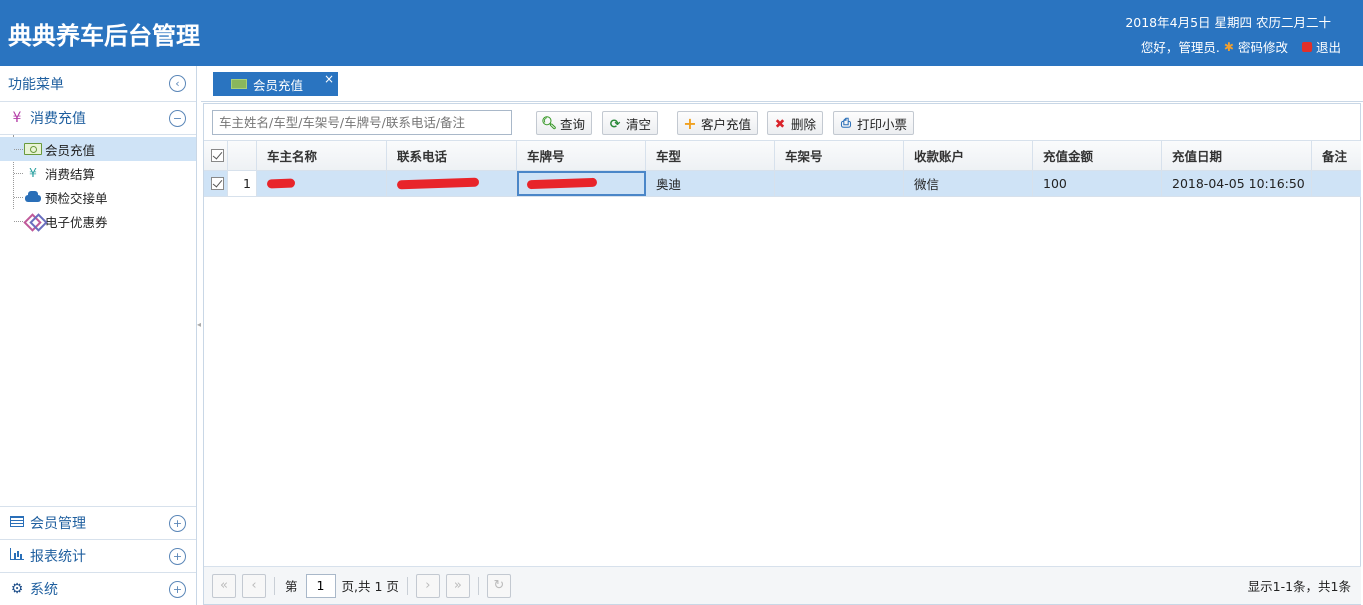  I want to click on last-page-button: », so click(457, 585).